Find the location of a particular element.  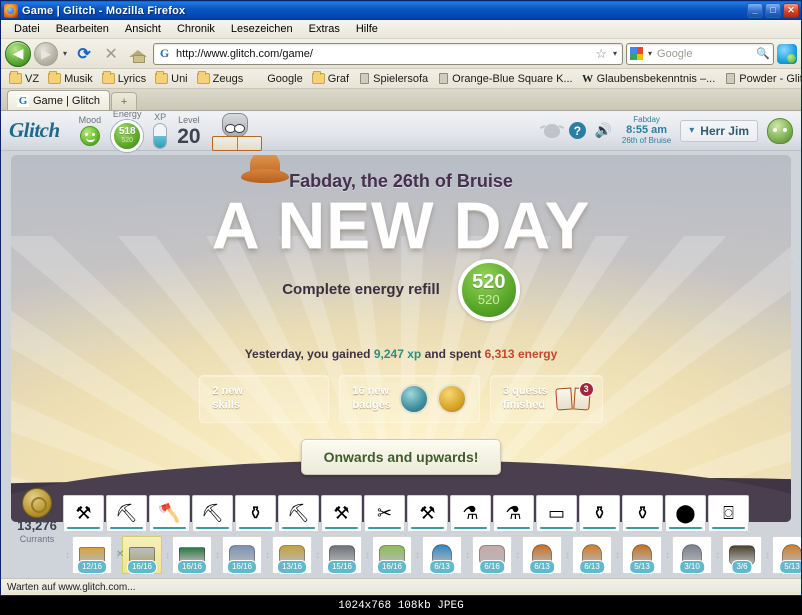

watering-can-tool: ⚱ is located at coordinates (255, 513).